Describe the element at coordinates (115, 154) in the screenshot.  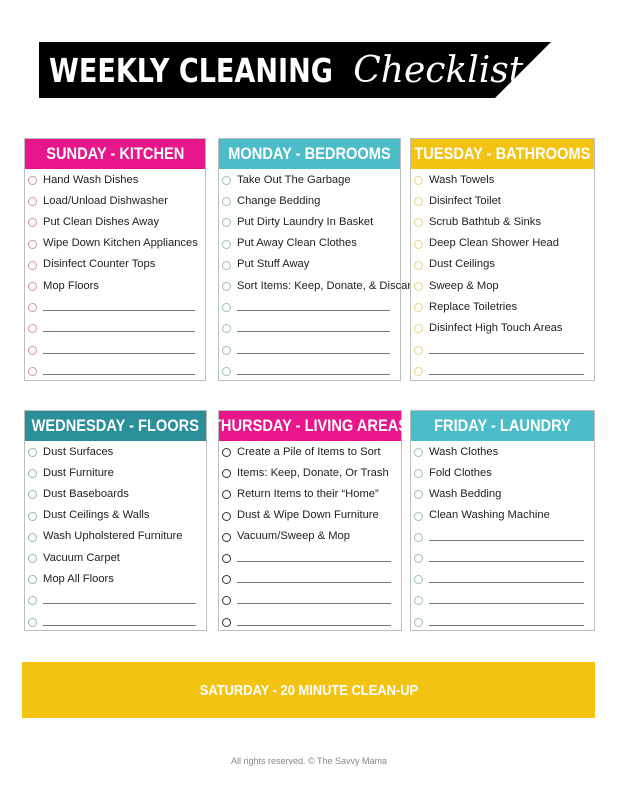
I see `day-card-header: SUNDAY - KITCHEN` at that location.